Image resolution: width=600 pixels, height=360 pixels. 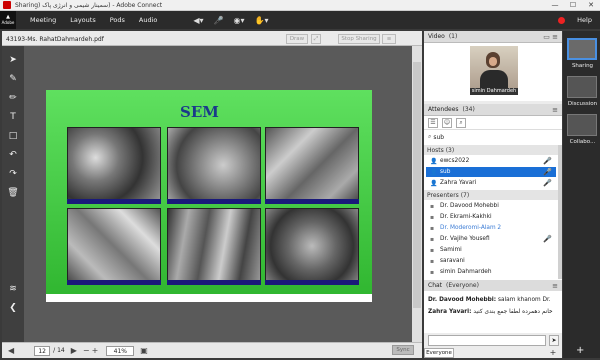 What do you see at coordinates (493, 137) in the screenshot?
I see `attendee-search: ⌕ sub` at bounding box center [493, 137].